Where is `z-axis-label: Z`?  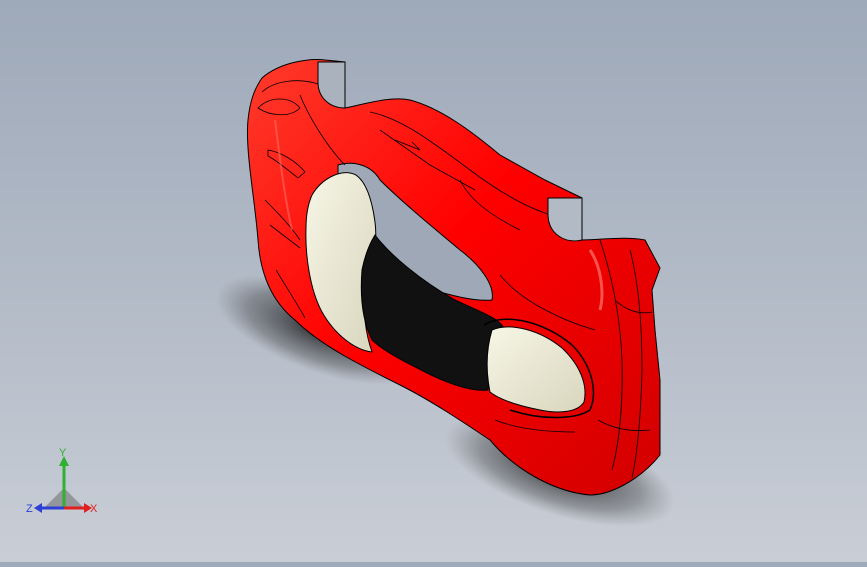 z-axis-label: Z is located at coordinates (29, 509).